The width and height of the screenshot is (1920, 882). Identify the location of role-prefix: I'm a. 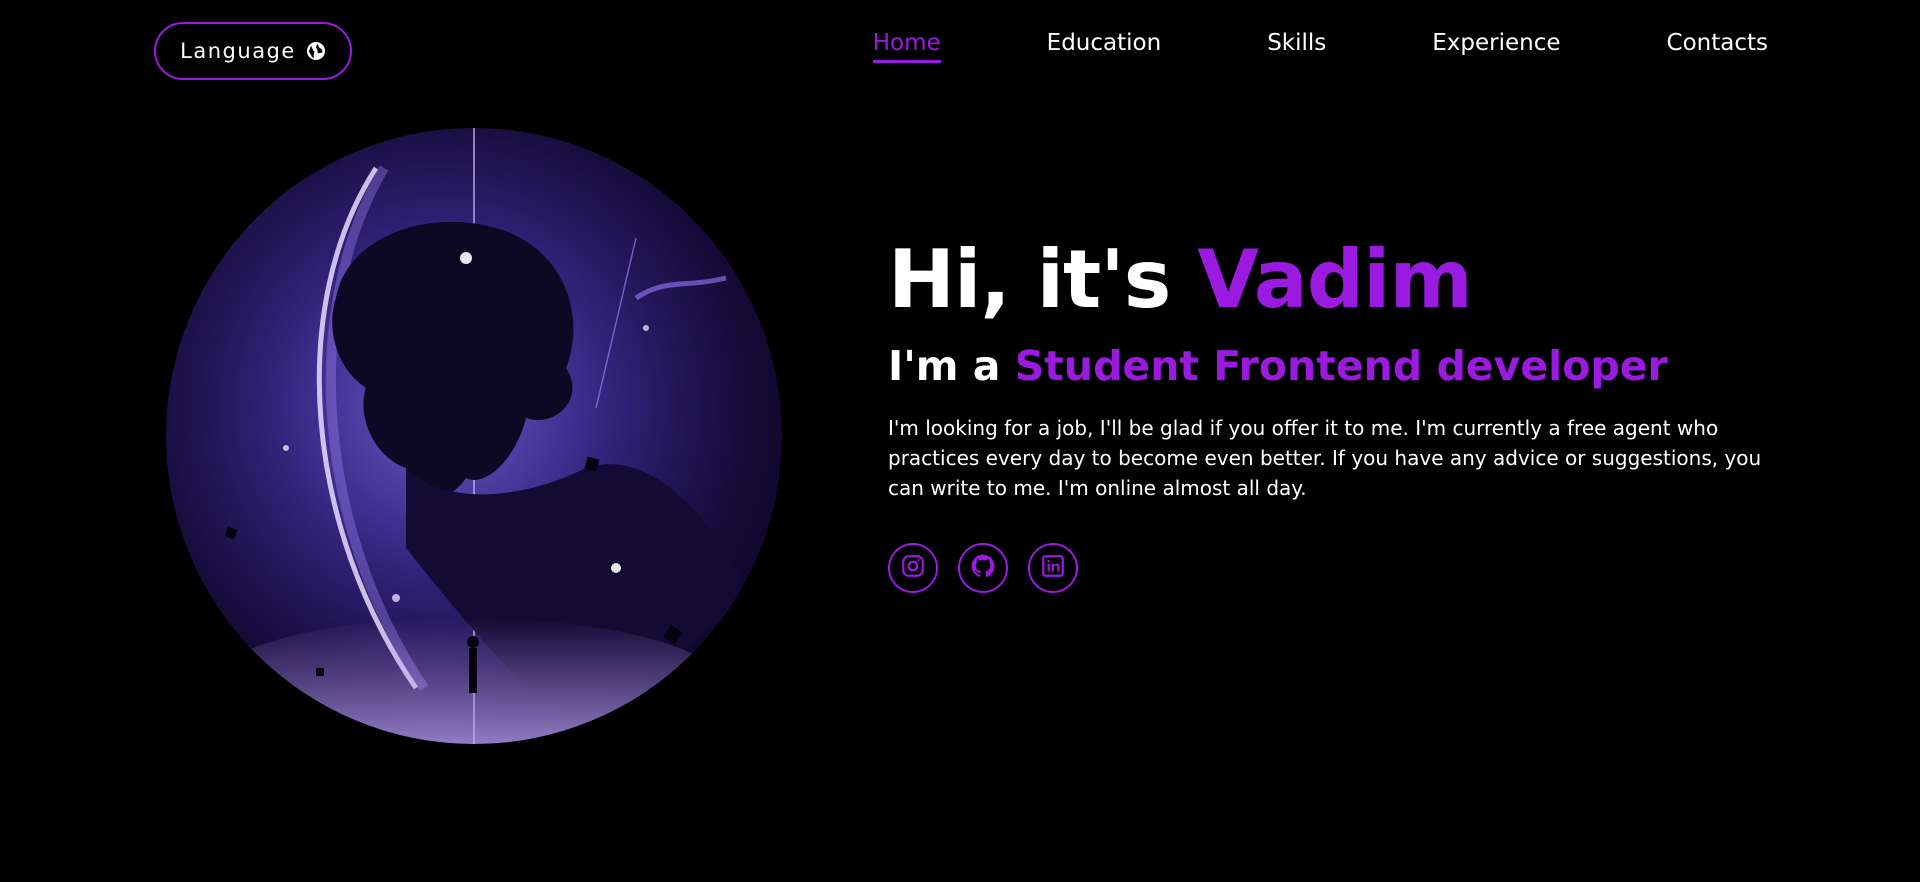
(951, 366).